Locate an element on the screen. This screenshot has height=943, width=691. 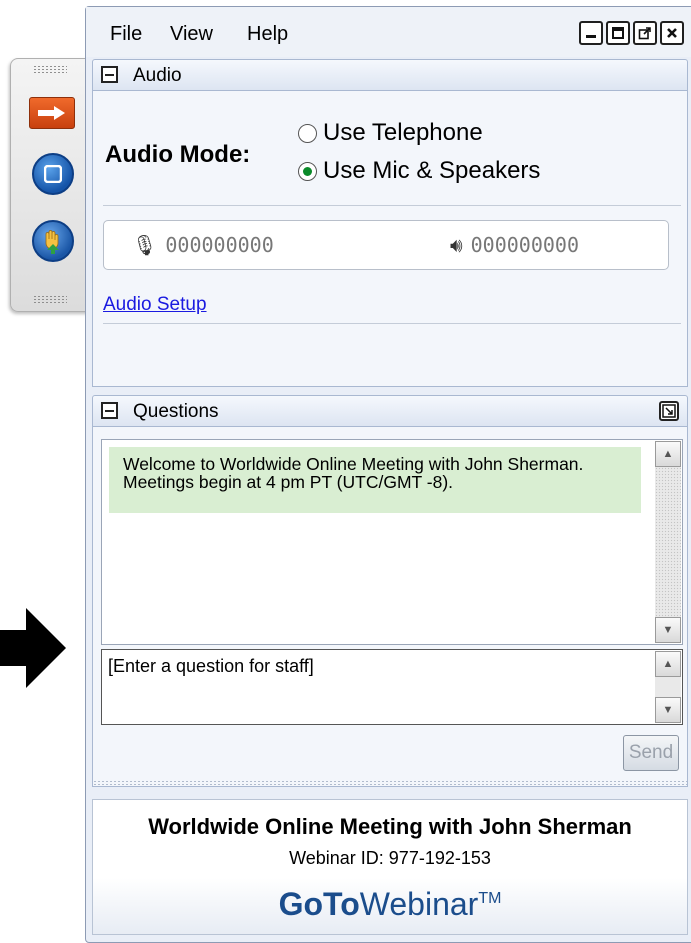
audio-panel-header: Audio is located at coordinates (390, 75).